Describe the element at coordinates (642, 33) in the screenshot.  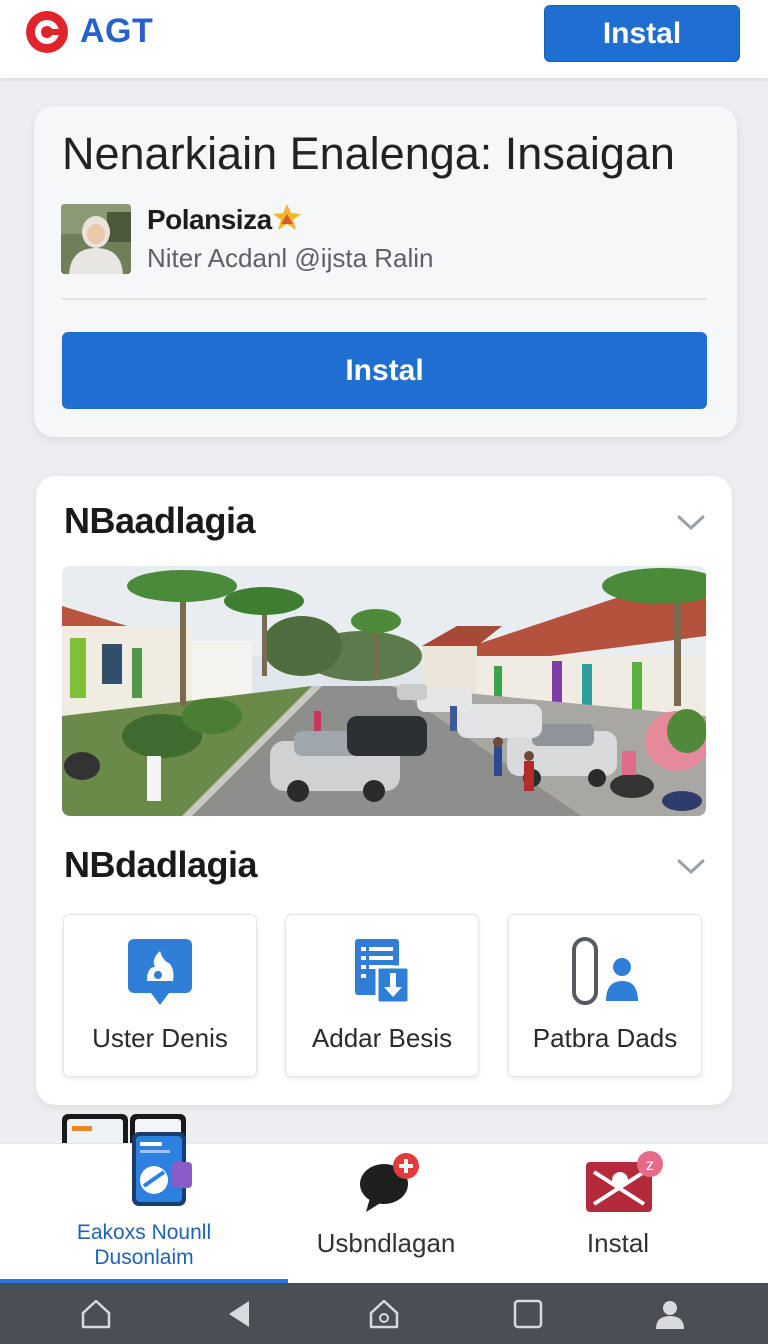
I see `top-install-button: Instal` at that location.